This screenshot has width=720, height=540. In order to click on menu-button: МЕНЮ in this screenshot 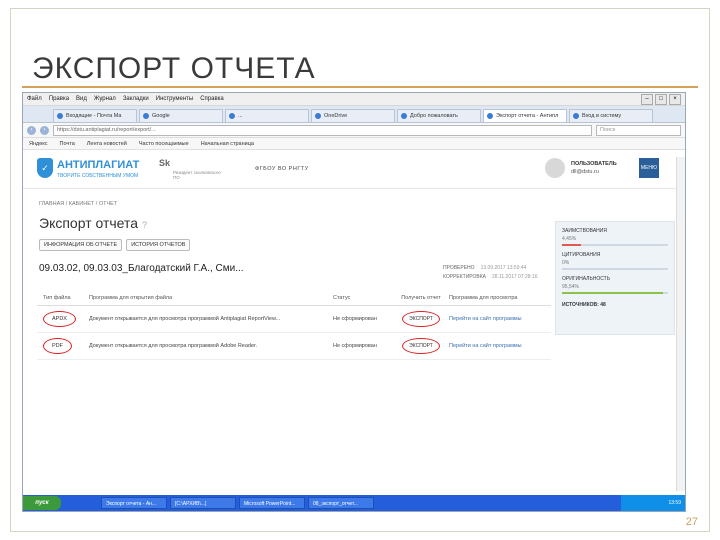, I will do `click(649, 168)`.